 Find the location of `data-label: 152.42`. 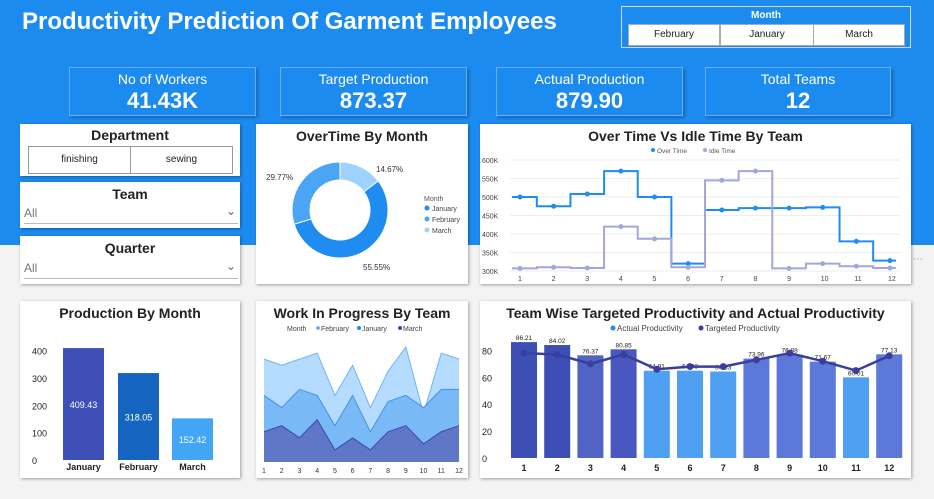

data-label: 152.42 is located at coordinates (193, 440).